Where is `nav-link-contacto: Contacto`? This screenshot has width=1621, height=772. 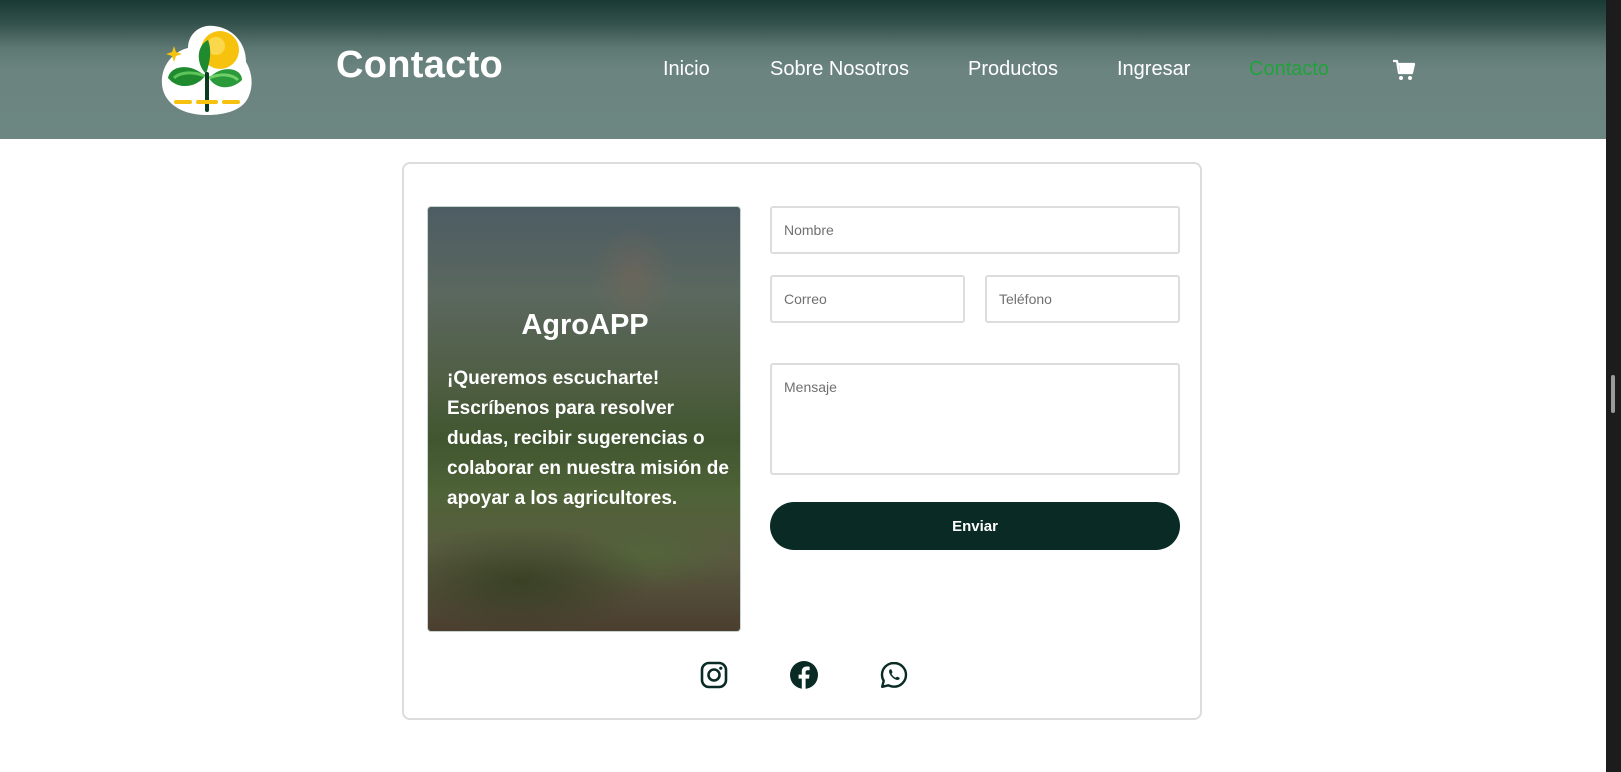 nav-link-contacto: Contacto is located at coordinates (1289, 69).